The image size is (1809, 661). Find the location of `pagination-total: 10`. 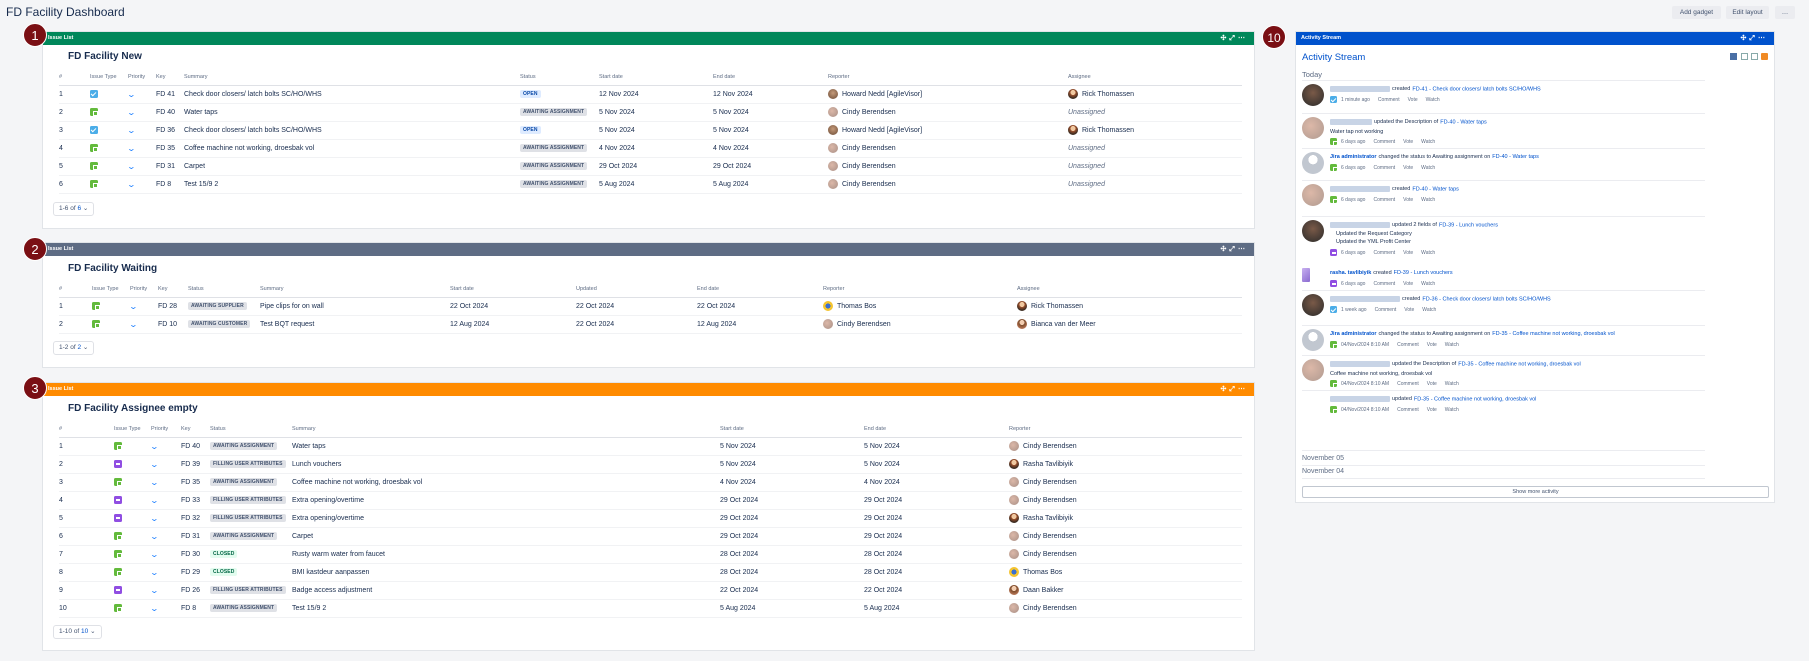

pagination-total: 10 is located at coordinates (84, 631).